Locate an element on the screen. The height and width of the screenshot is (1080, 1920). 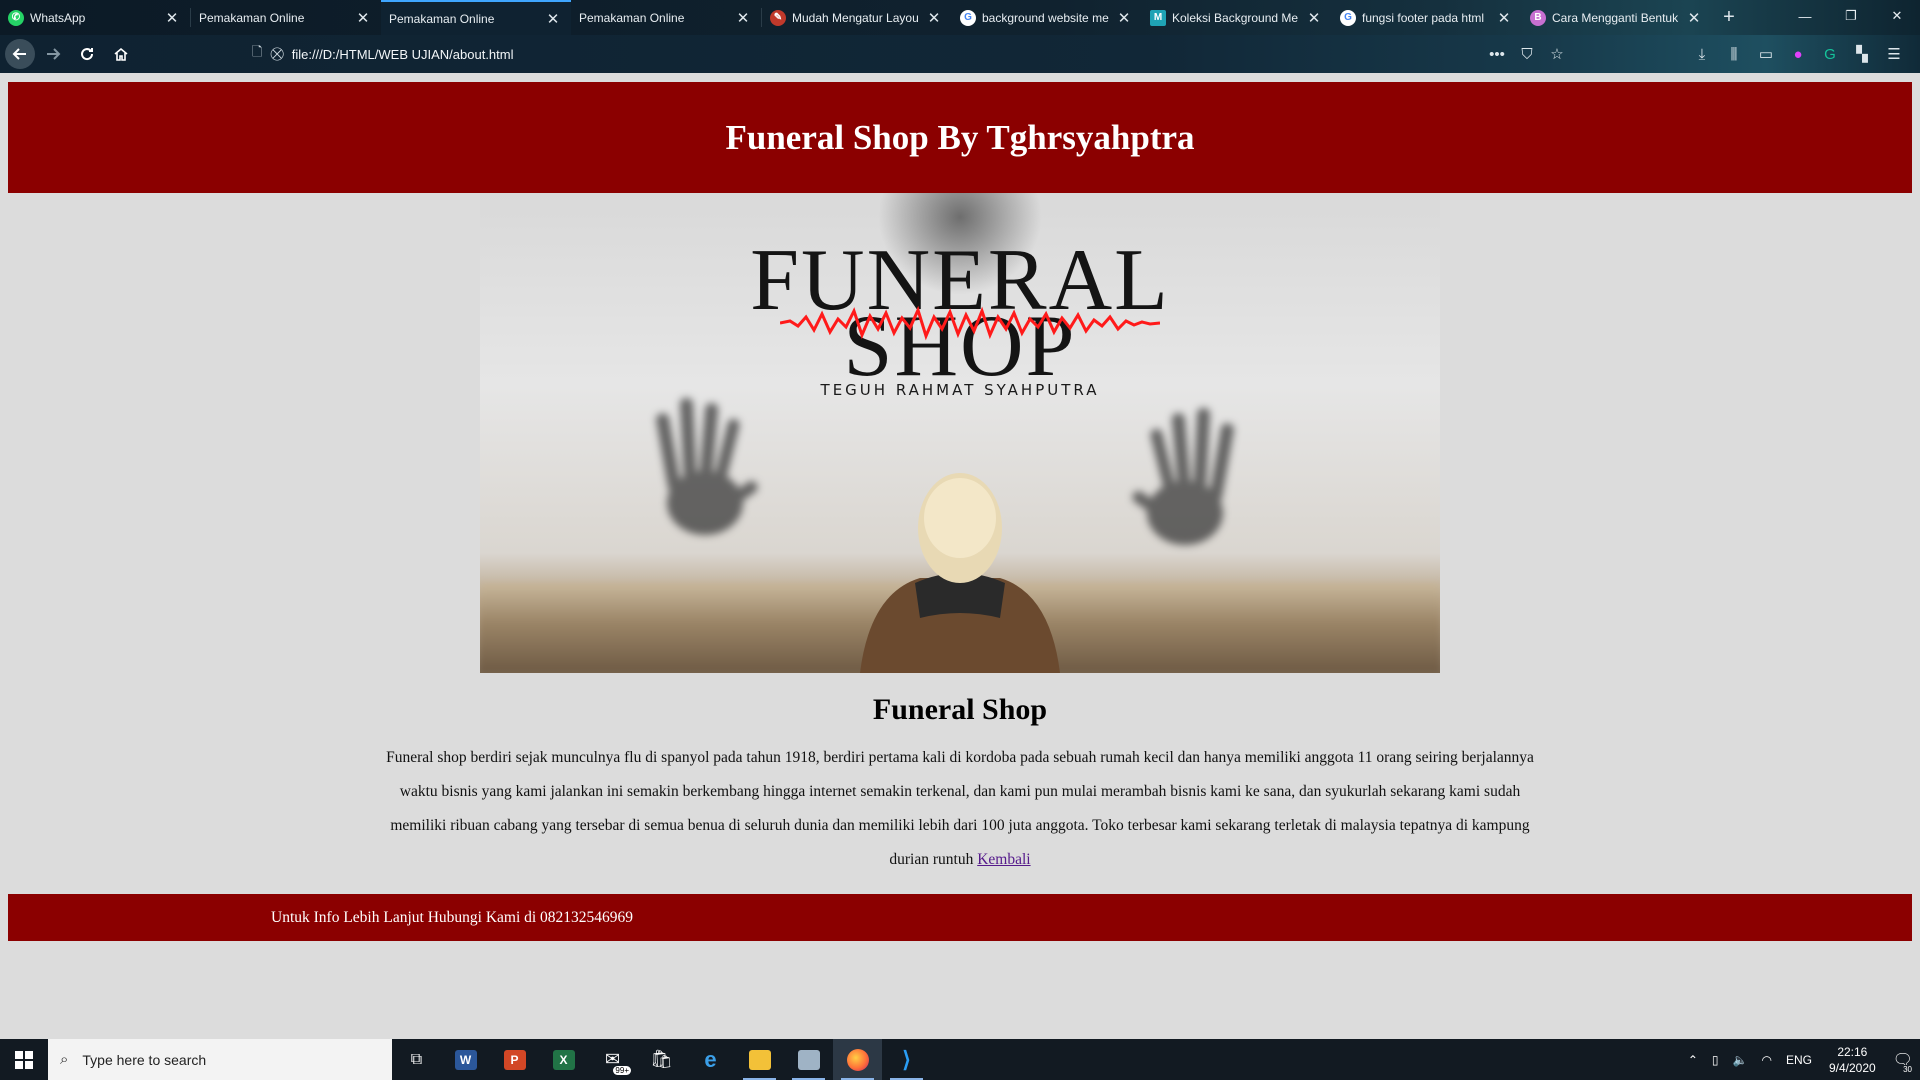
permissions-icon: ⛒ is located at coordinates (276, 54).